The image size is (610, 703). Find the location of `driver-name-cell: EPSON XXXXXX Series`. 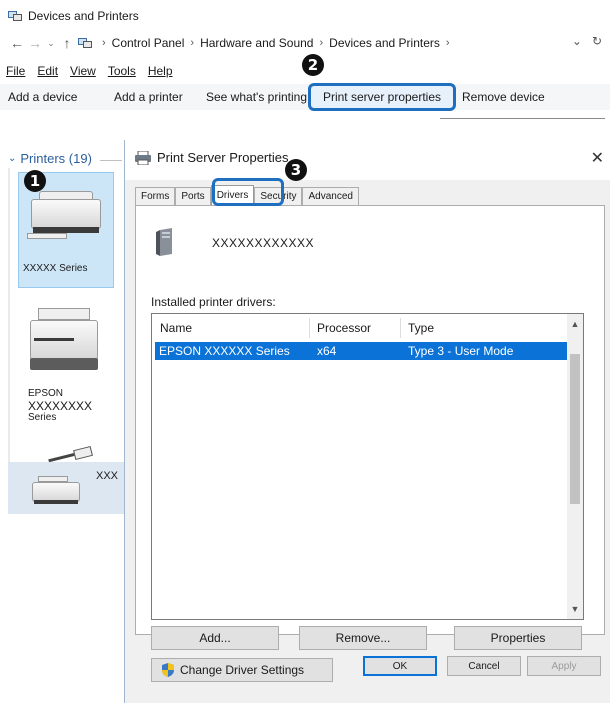

driver-name-cell: EPSON XXXXXX Series is located at coordinates (224, 351).